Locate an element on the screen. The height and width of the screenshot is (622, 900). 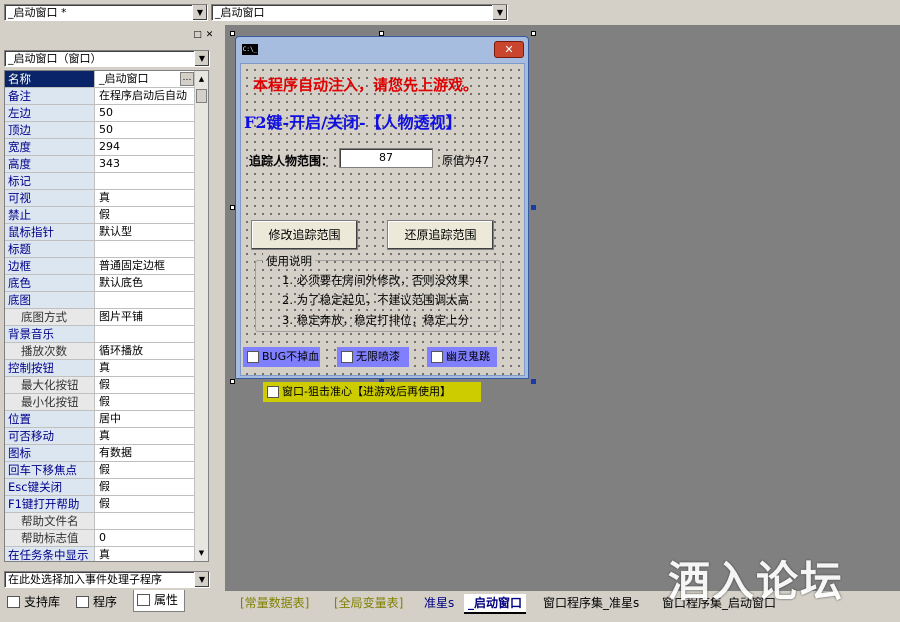
property-row: 图标 有数据 is located at coordinates (106, 453).